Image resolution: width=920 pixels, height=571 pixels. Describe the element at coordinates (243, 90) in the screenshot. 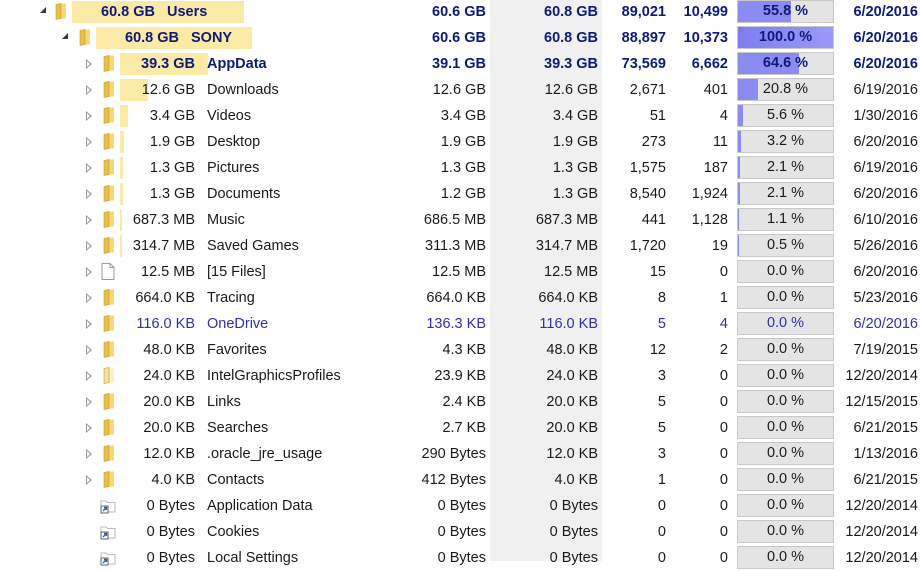

I see `folder-name: Downloads` at that location.